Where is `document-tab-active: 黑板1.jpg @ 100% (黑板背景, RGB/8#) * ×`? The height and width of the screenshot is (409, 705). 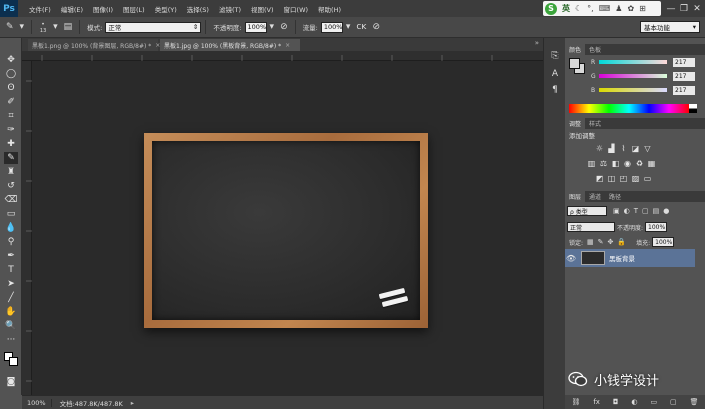 document-tab-active: 黑板1.jpg @ 100% (黑板背景, RGB/8#) * × is located at coordinates (230, 45).